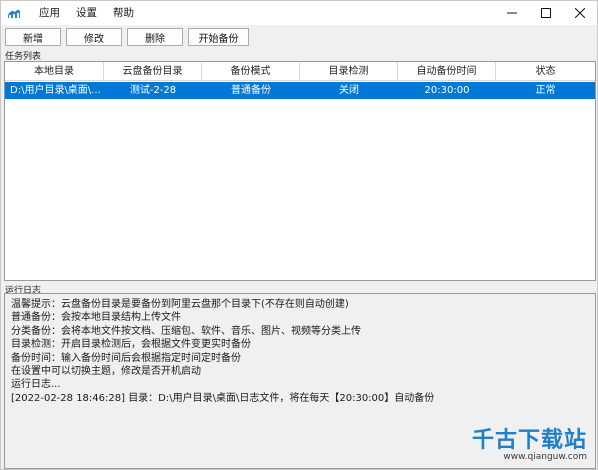 Image resolution: width=598 pixels, height=470 pixels. What do you see at coordinates (153, 71) in the screenshot?
I see `column-header-cloud-dir: 云盘备份目录` at bounding box center [153, 71].